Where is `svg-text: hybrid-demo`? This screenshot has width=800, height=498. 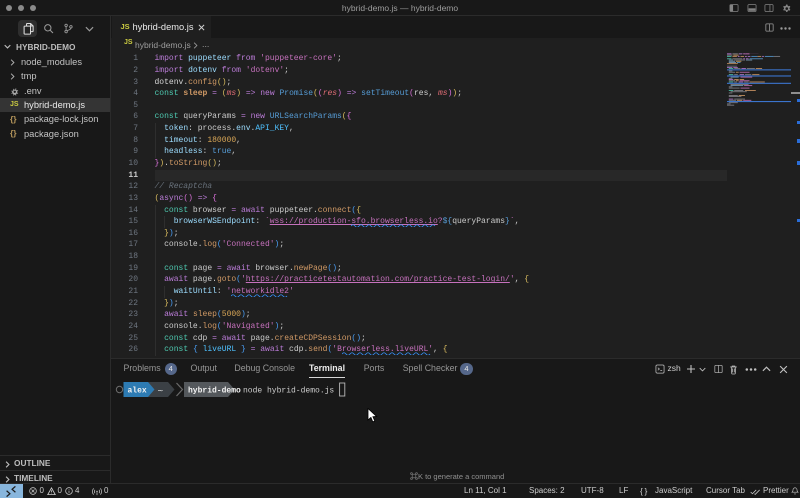
svg-text: hybrid-demo is located at coordinates (214, 391).